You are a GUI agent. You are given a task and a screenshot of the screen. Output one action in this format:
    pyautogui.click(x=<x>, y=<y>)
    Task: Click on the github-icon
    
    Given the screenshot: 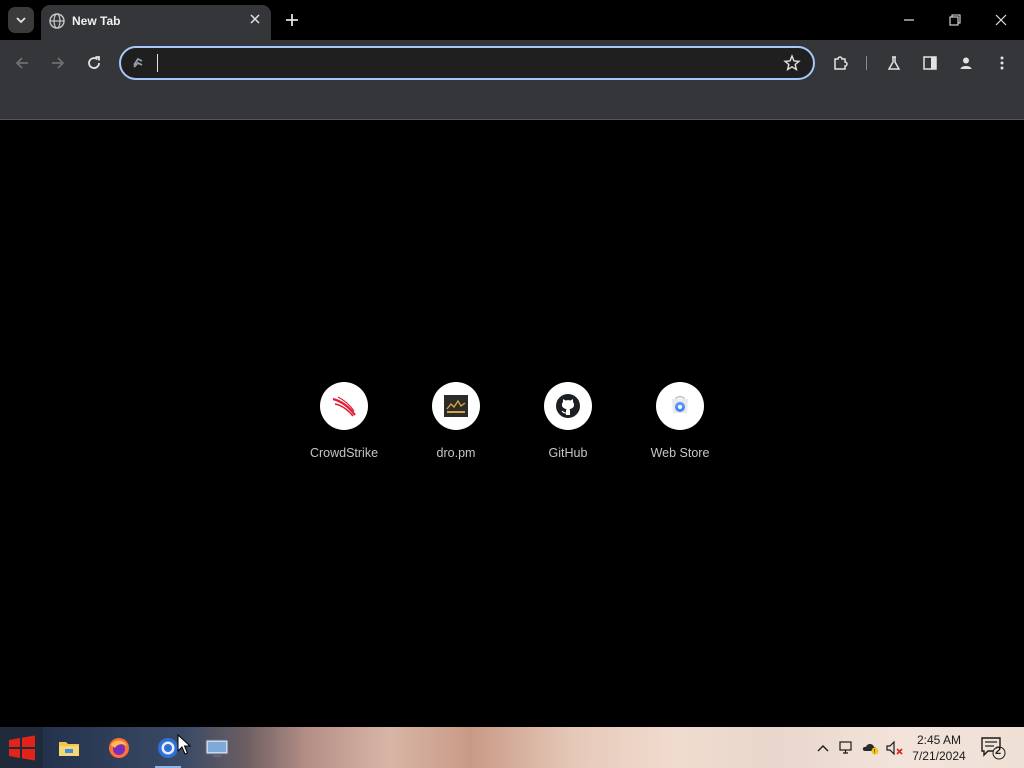 What is the action you would take?
    pyautogui.click(x=568, y=406)
    